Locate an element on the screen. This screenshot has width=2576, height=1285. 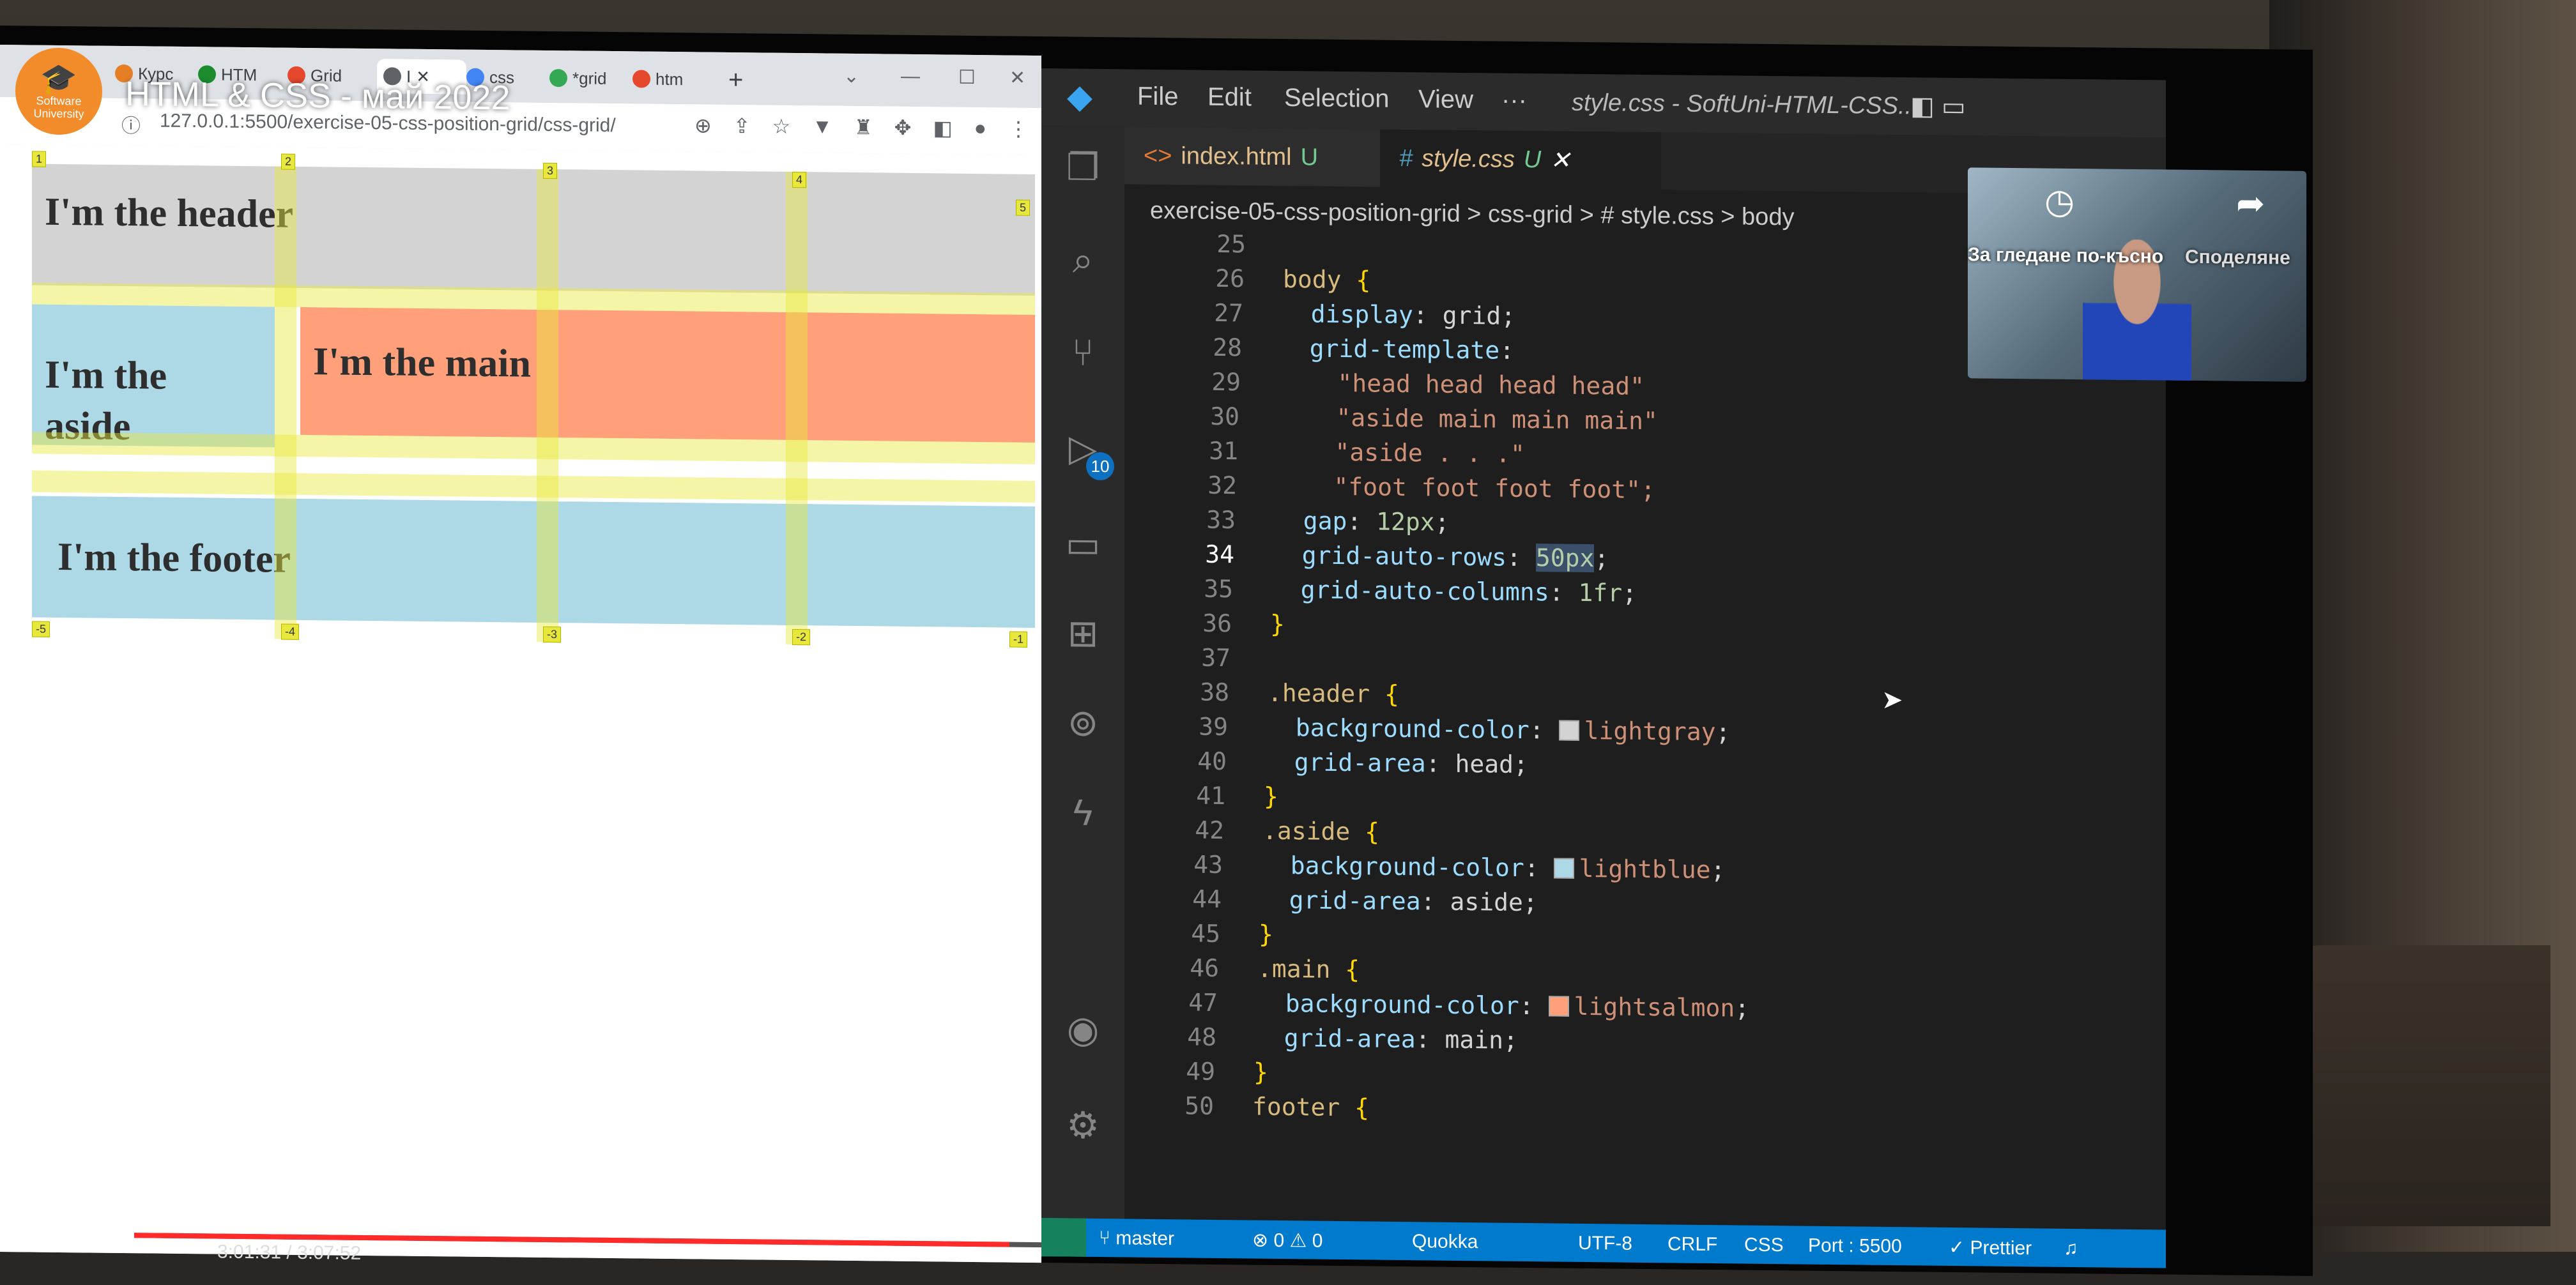
account-icon: ◉ is located at coordinates (1083, 1030).